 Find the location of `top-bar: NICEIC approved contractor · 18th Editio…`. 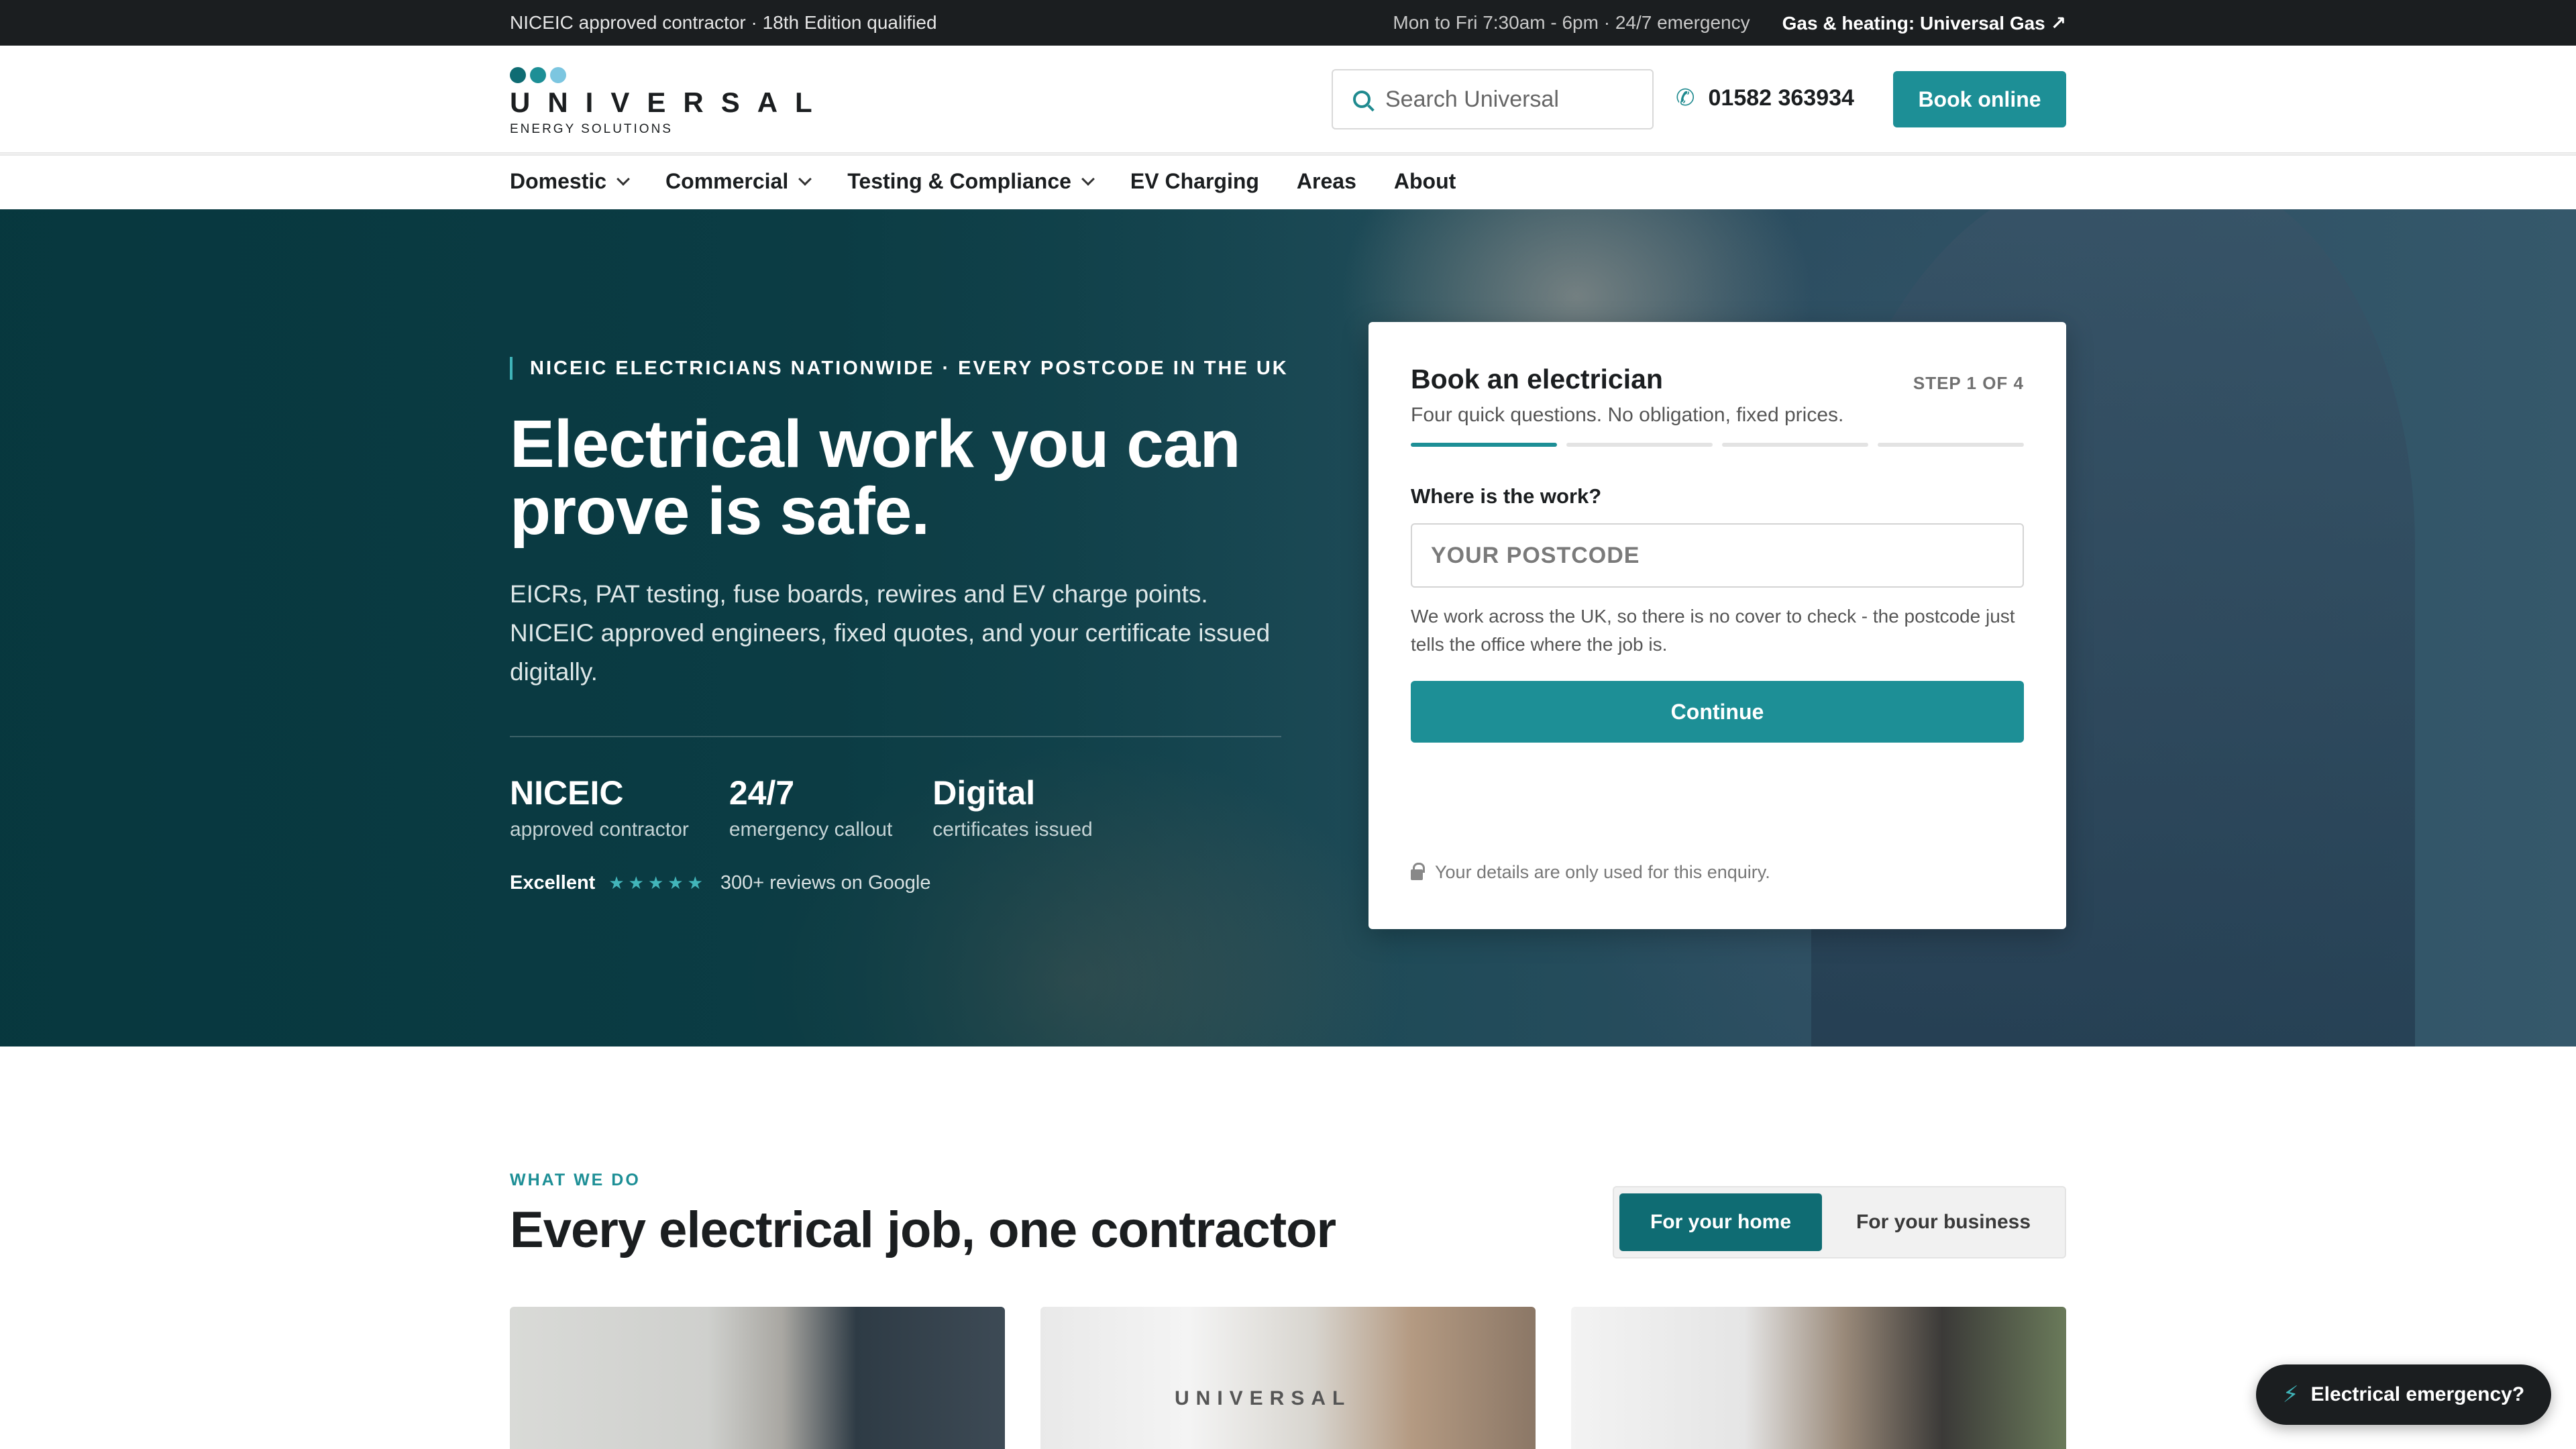

top-bar: NICEIC approved contractor · 18th Editio… is located at coordinates (1288, 23).